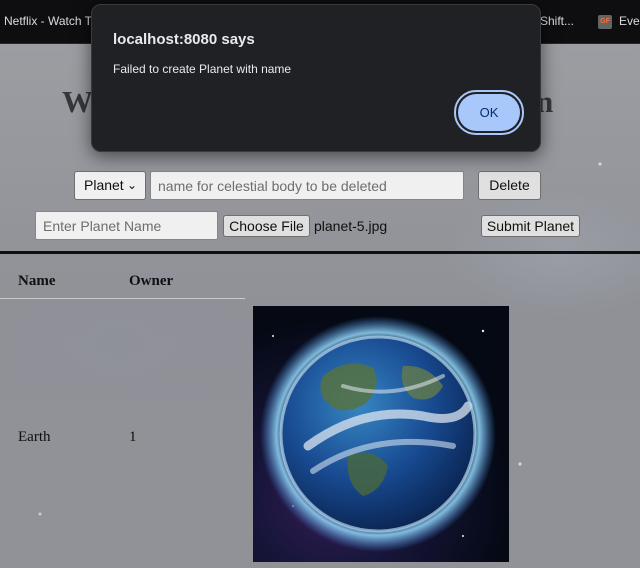 Image resolution: width=640 pixels, height=568 pixels. What do you see at coordinates (151, 281) in the screenshot?
I see `table-header-owner: Owner` at bounding box center [151, 281].